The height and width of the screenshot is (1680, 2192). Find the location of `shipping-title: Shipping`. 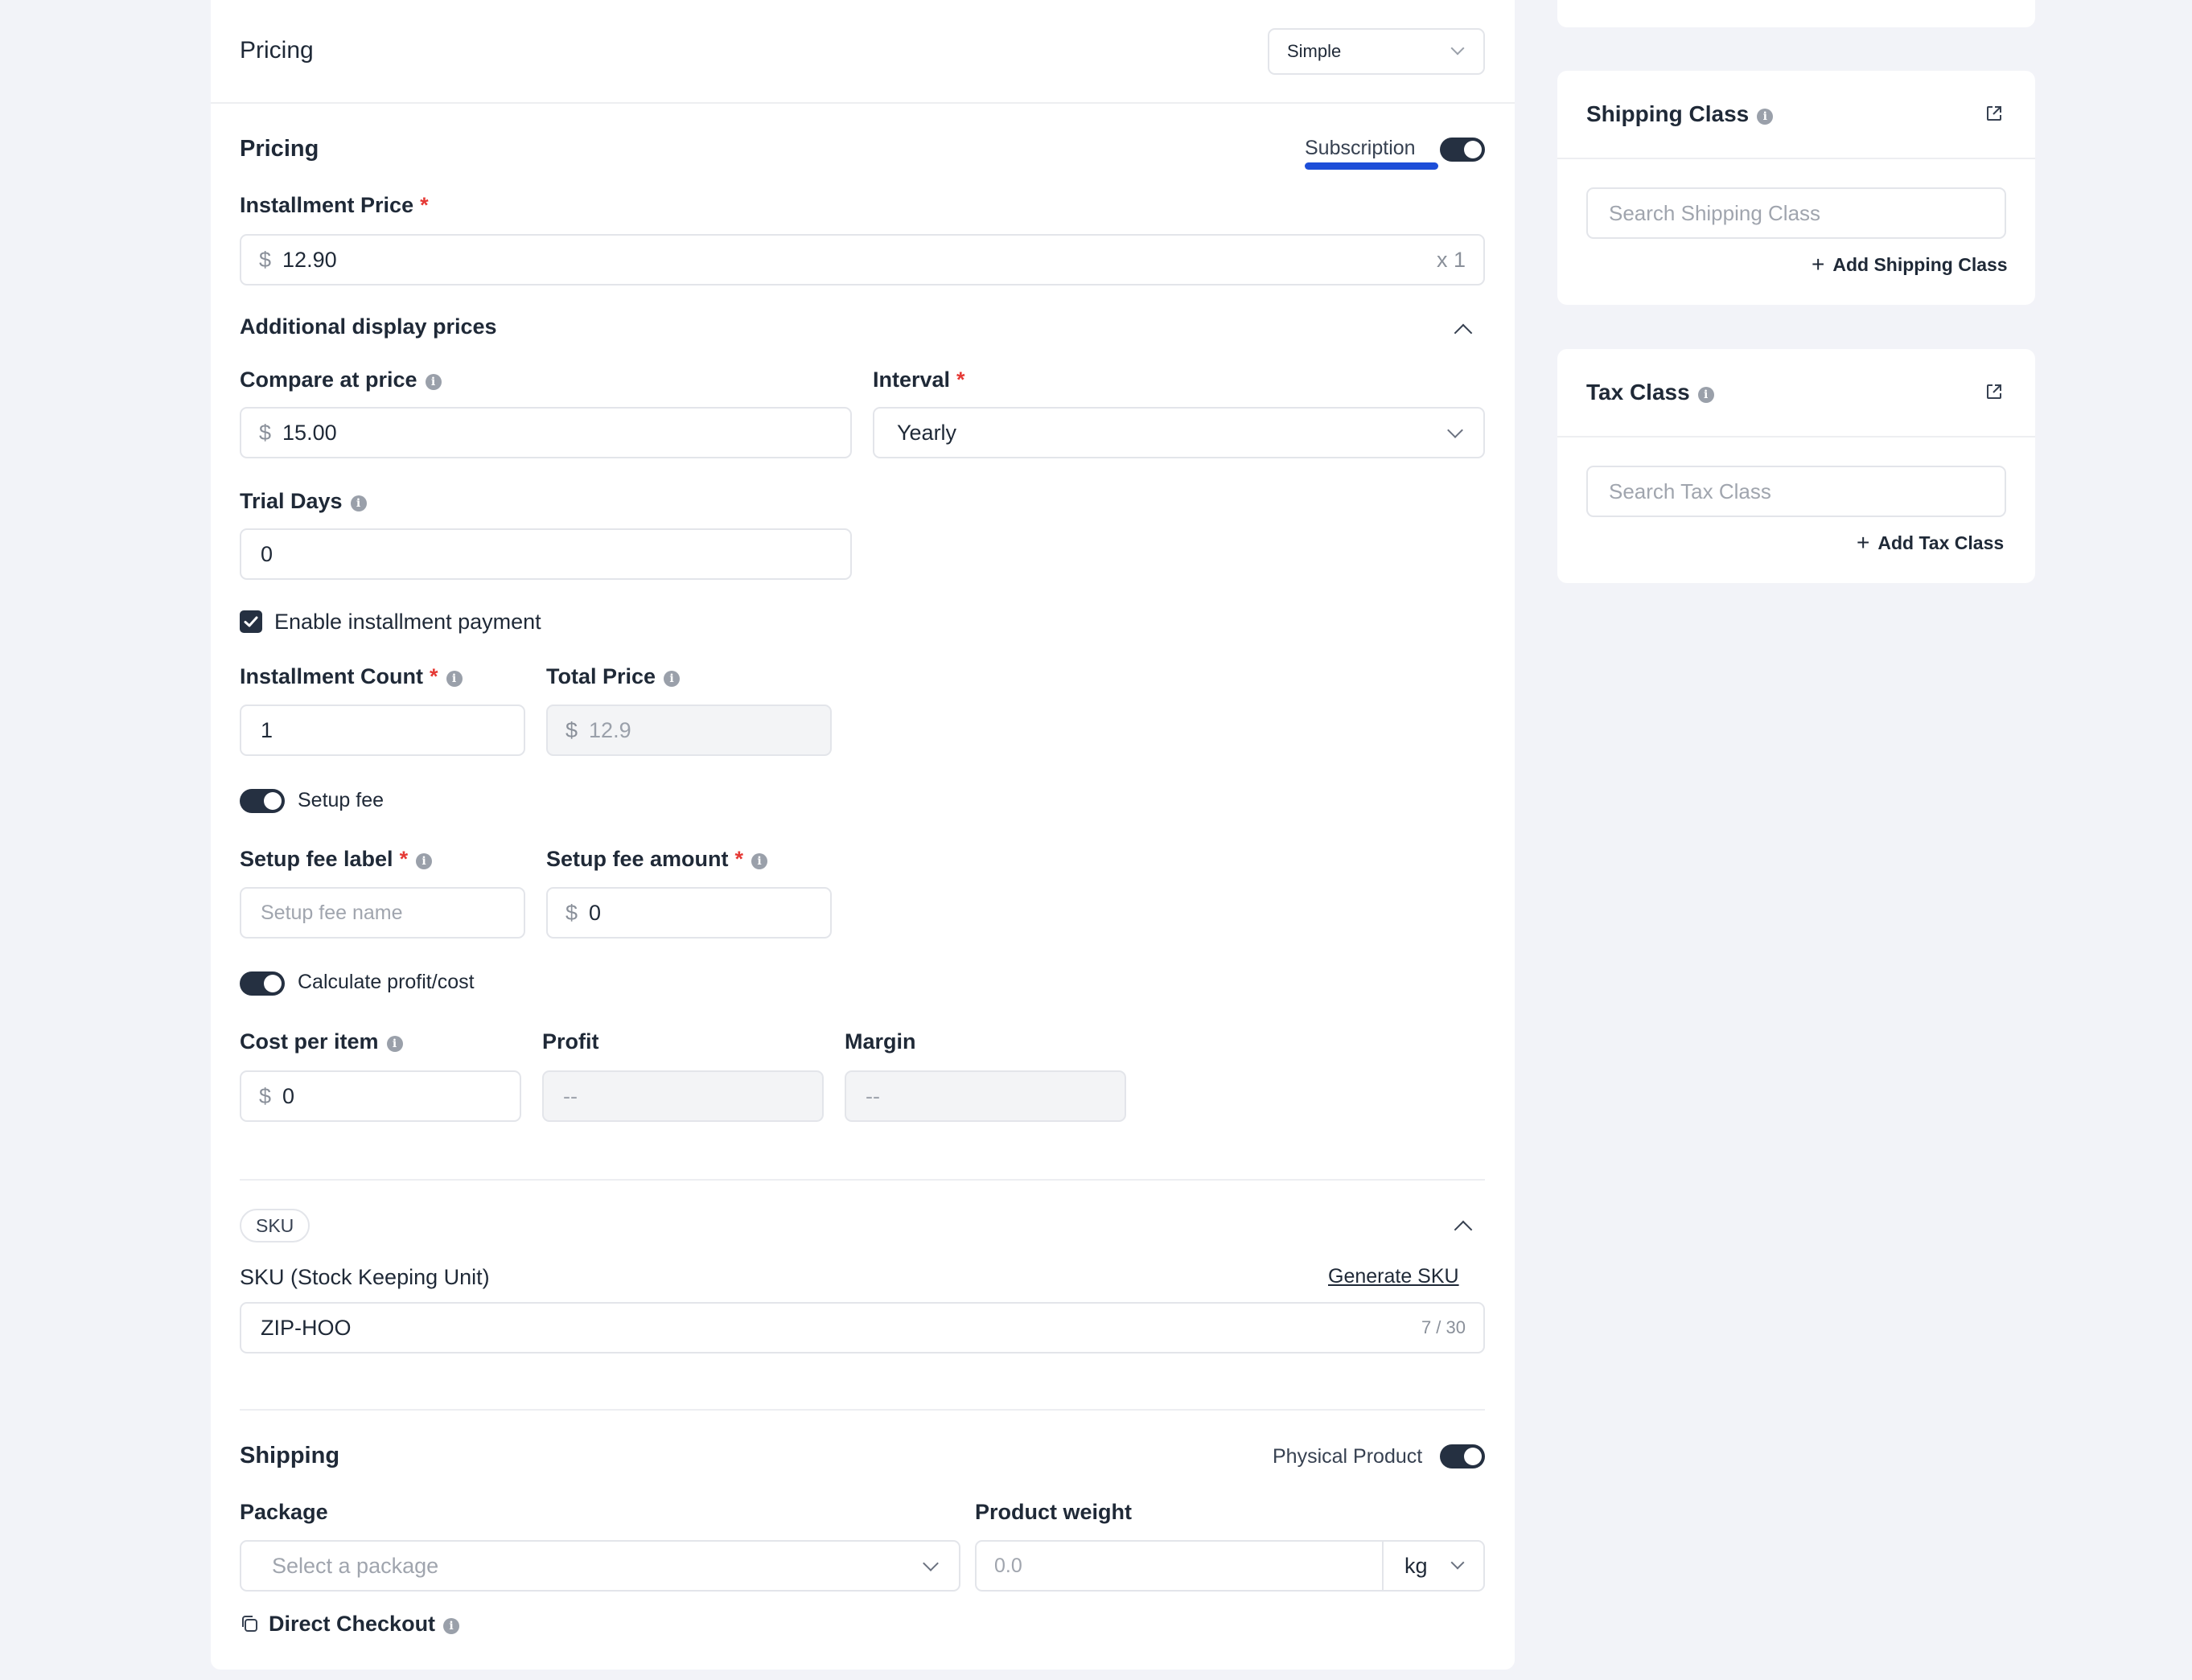

shipping-title: Shipping is located at coordinates (290, 1455).